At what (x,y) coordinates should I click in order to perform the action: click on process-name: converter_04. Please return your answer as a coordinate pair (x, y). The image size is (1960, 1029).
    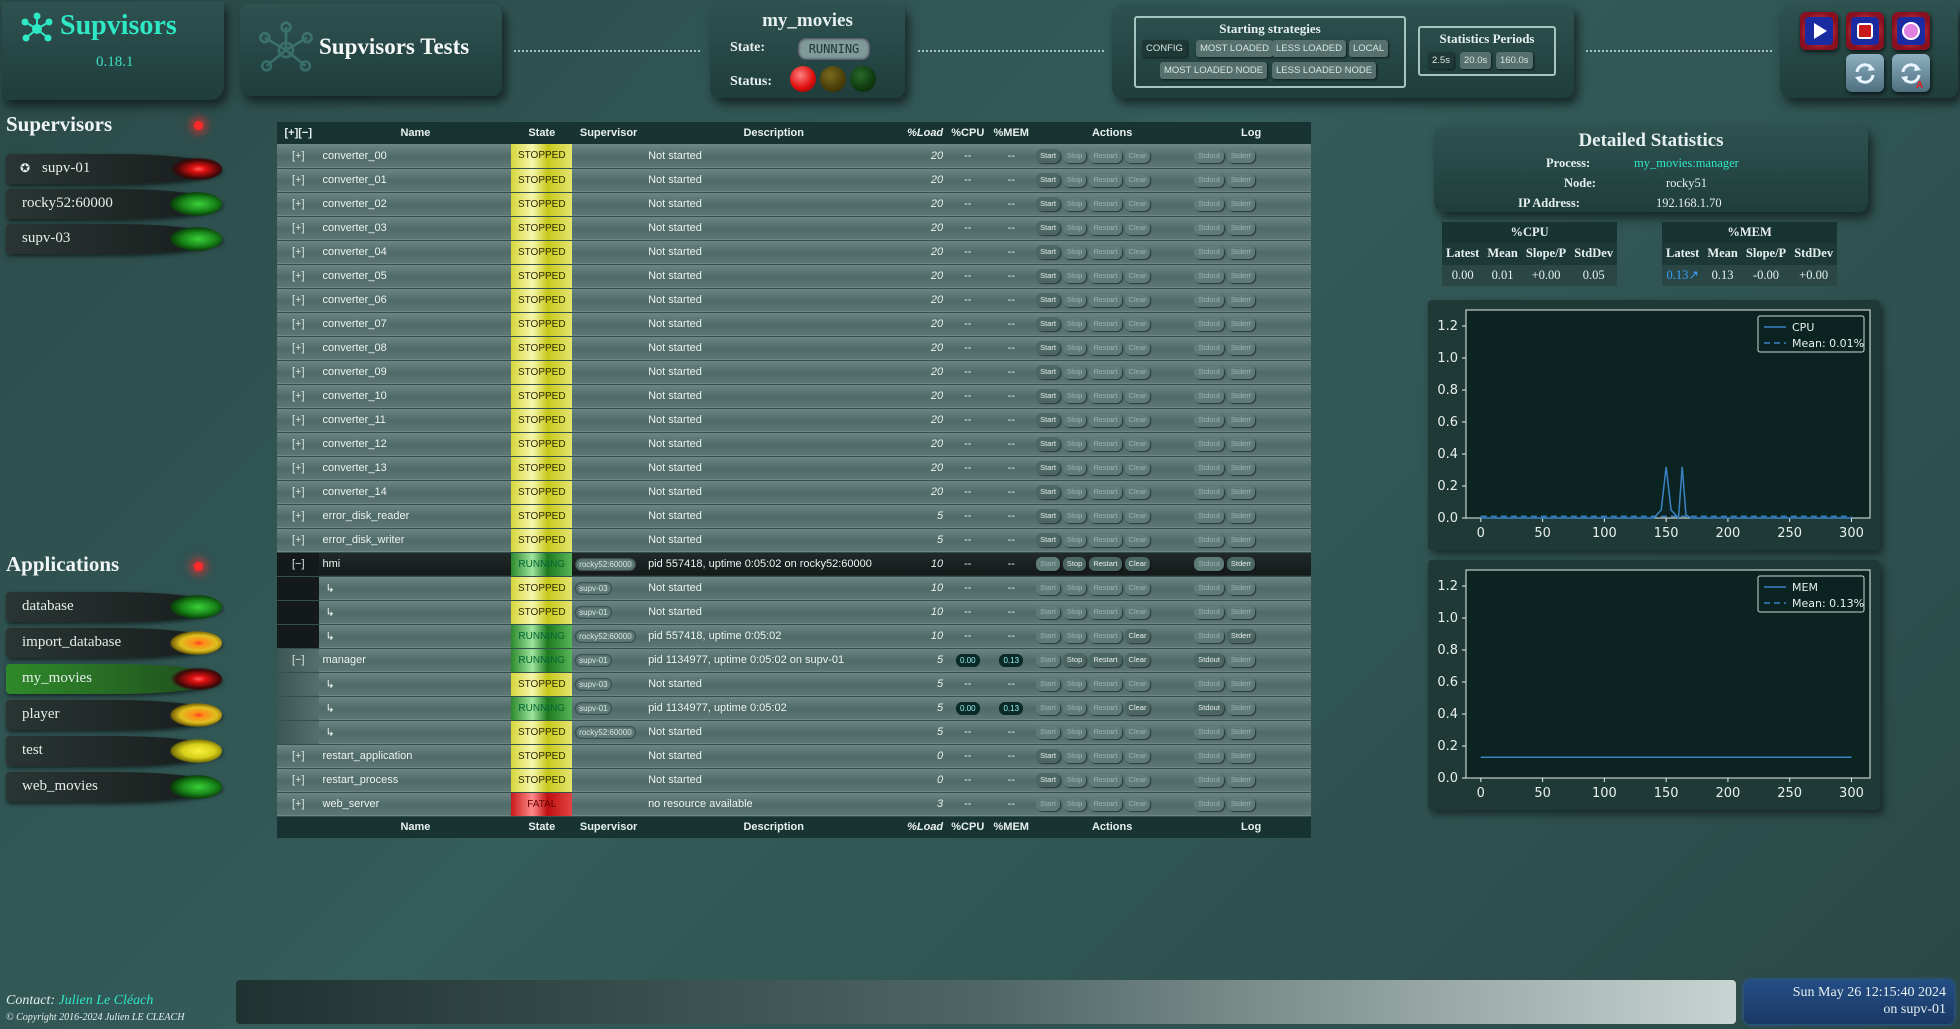
    Looking at the image, I should click on (415, 252).